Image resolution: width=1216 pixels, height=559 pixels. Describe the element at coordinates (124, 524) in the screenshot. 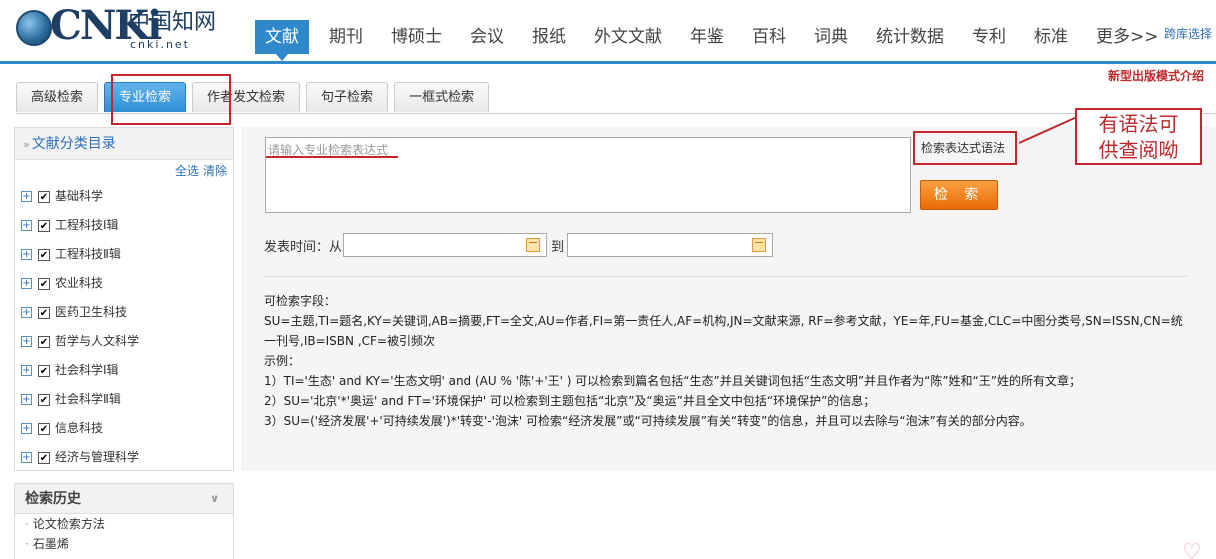

I see `history-item: · 论文检索方法` at that location.